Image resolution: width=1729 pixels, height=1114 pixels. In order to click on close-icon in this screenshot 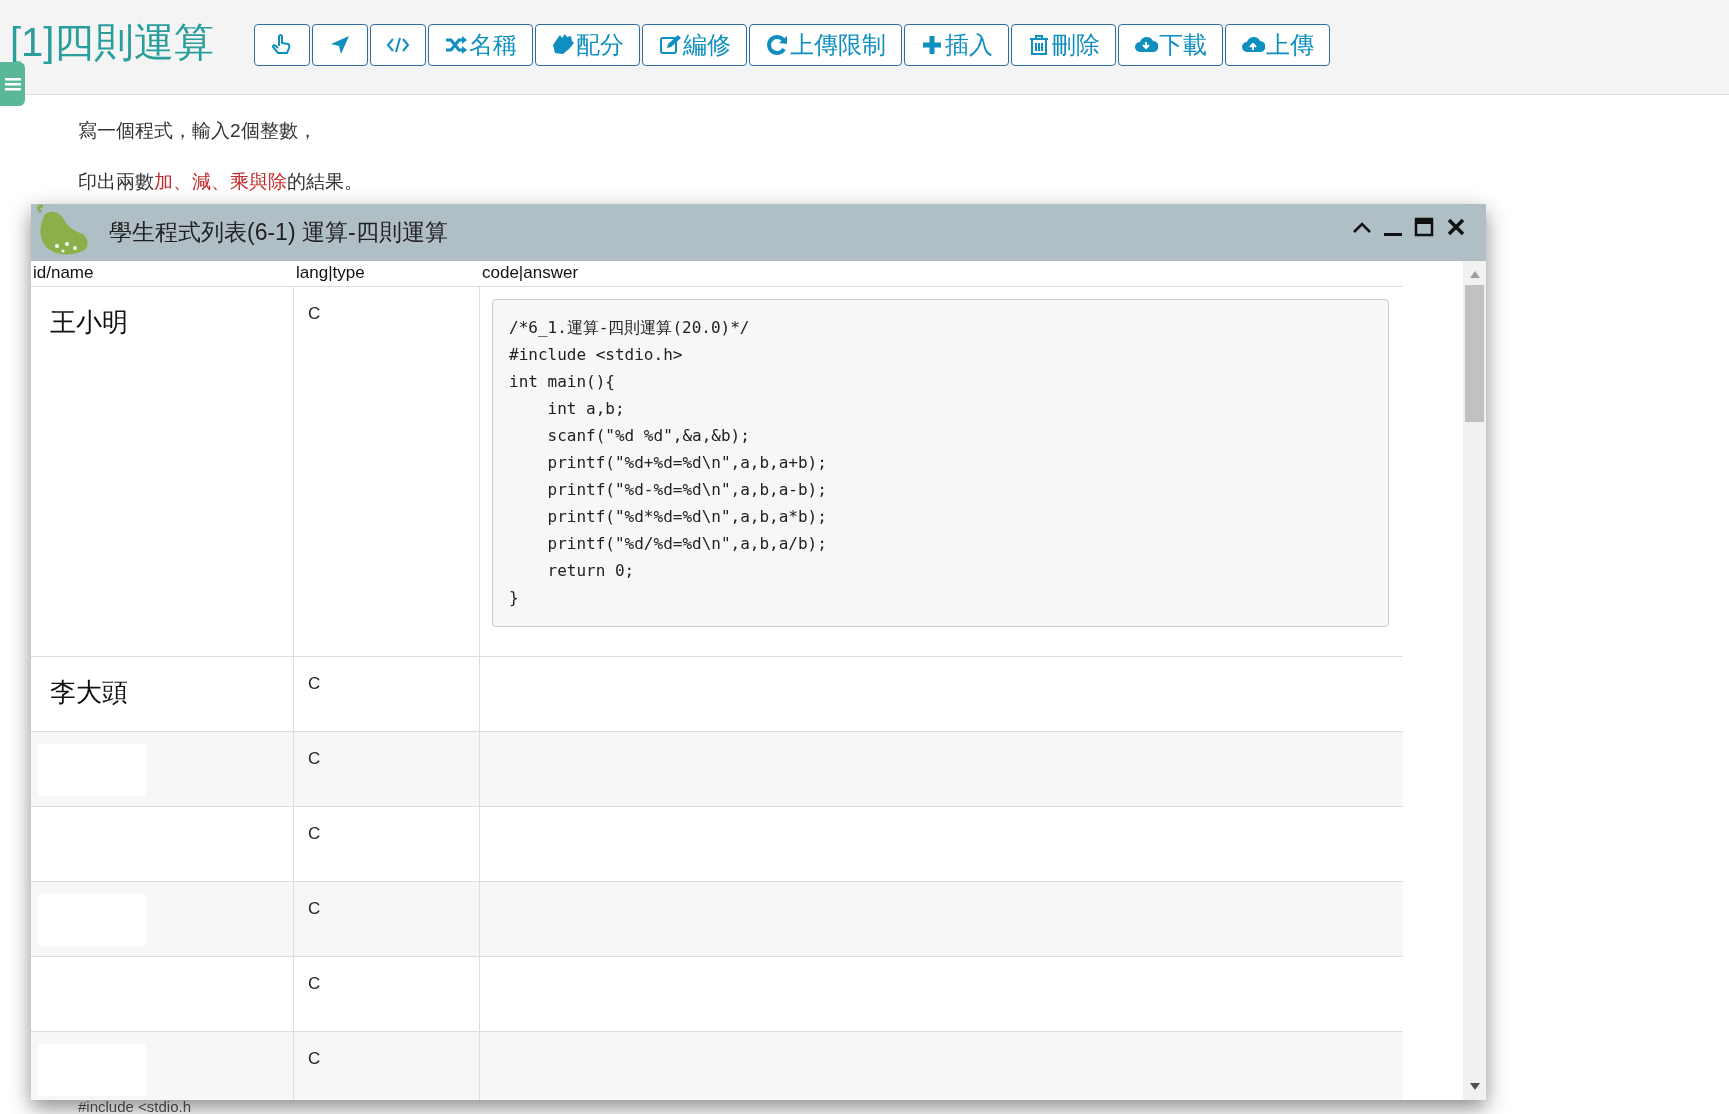, I will do `click(1456, 226)`.